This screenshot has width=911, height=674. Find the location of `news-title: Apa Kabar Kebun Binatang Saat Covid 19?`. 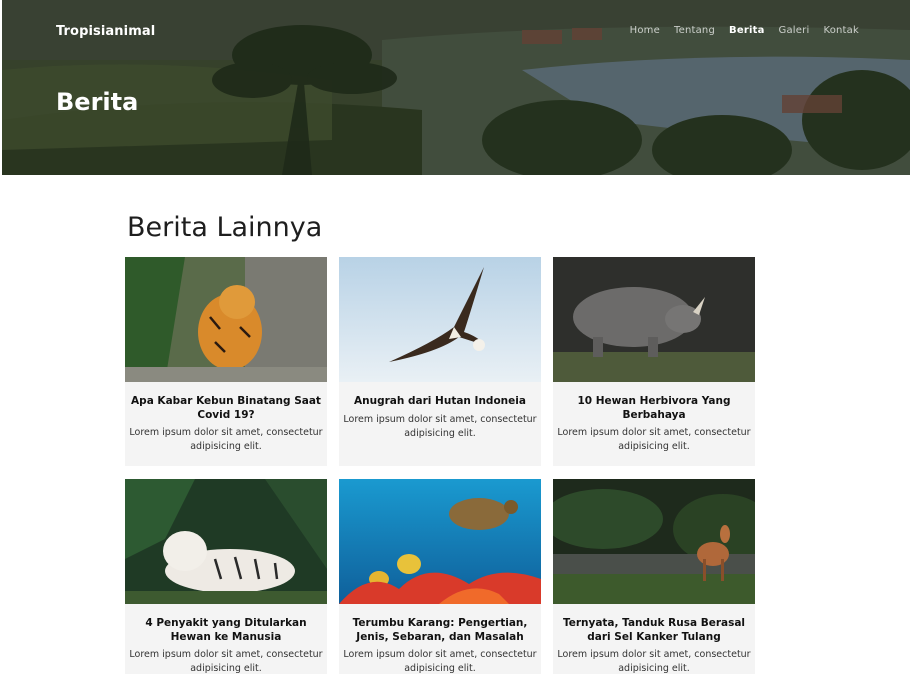

news-title: Apa Kabar Kebun Binatang Saat Covid 19? is located at coordinates (226, 408).